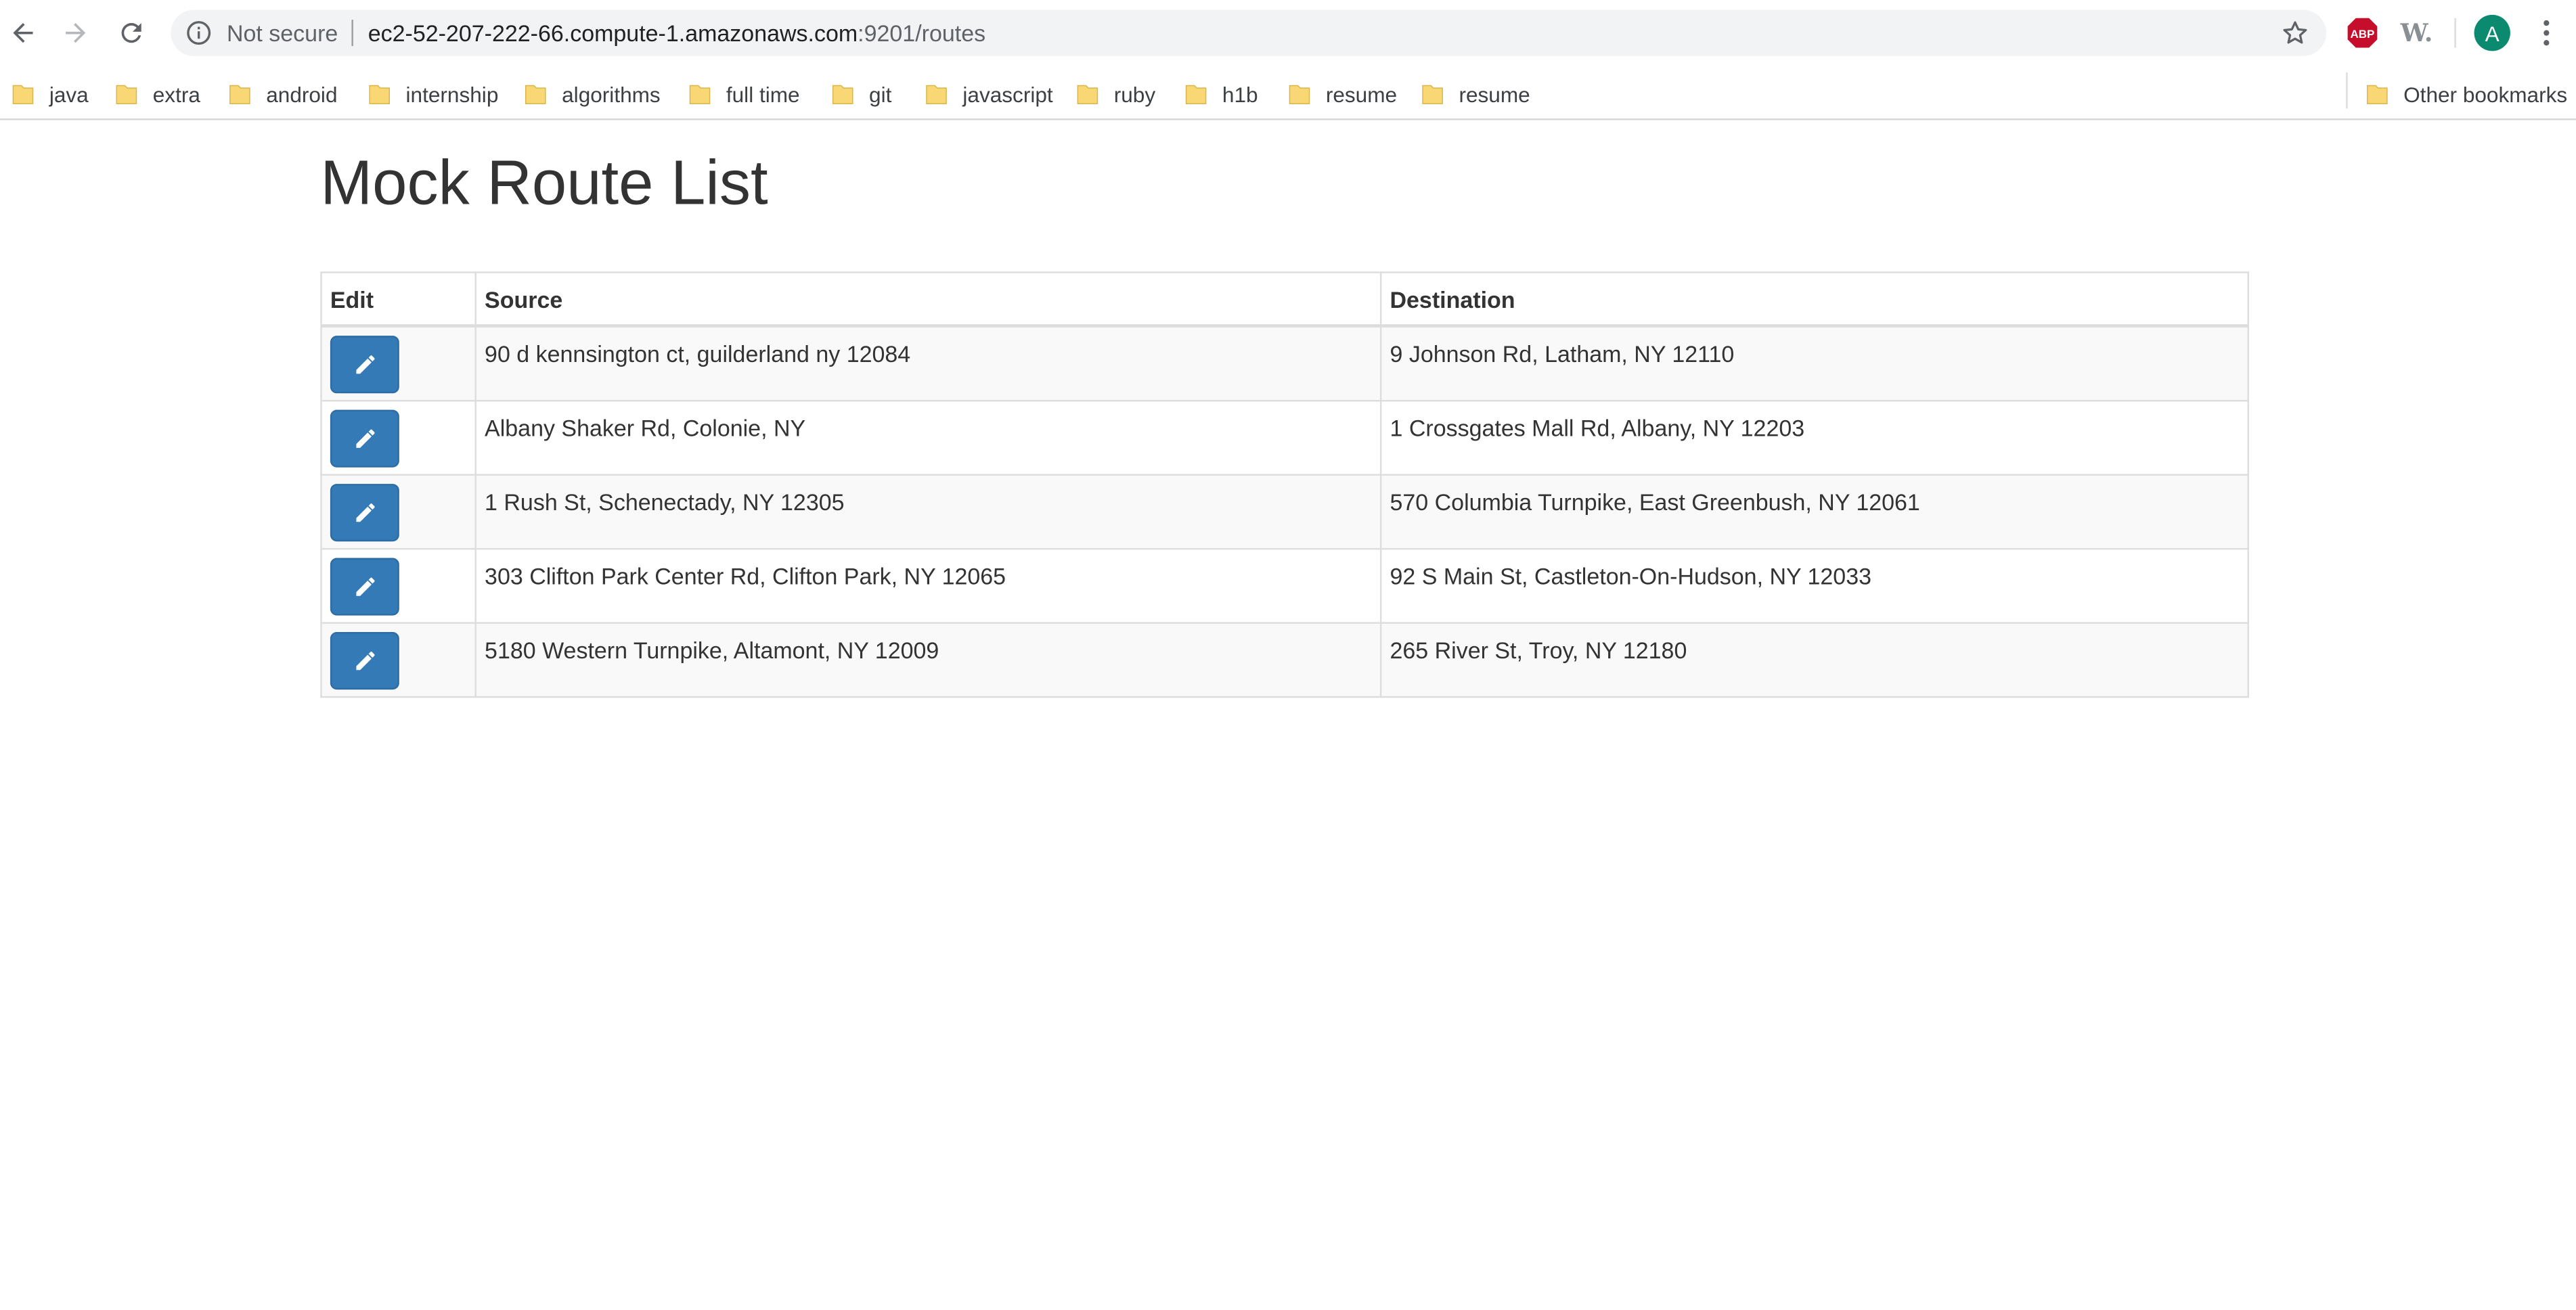 The height and width of the screenshot is (1310, 2576). I want to click on svg-text: ABP, so click(2363, 34).